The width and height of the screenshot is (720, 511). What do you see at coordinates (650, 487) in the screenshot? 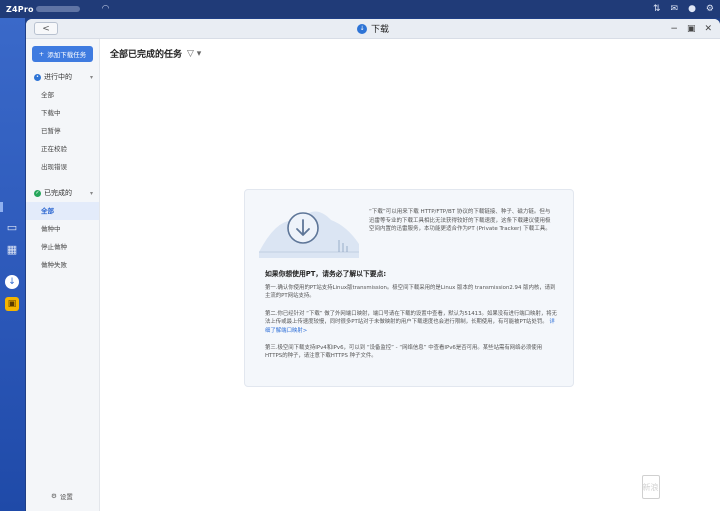
I see `watermark-badge: 新浪` at bounding box center [650, 487].